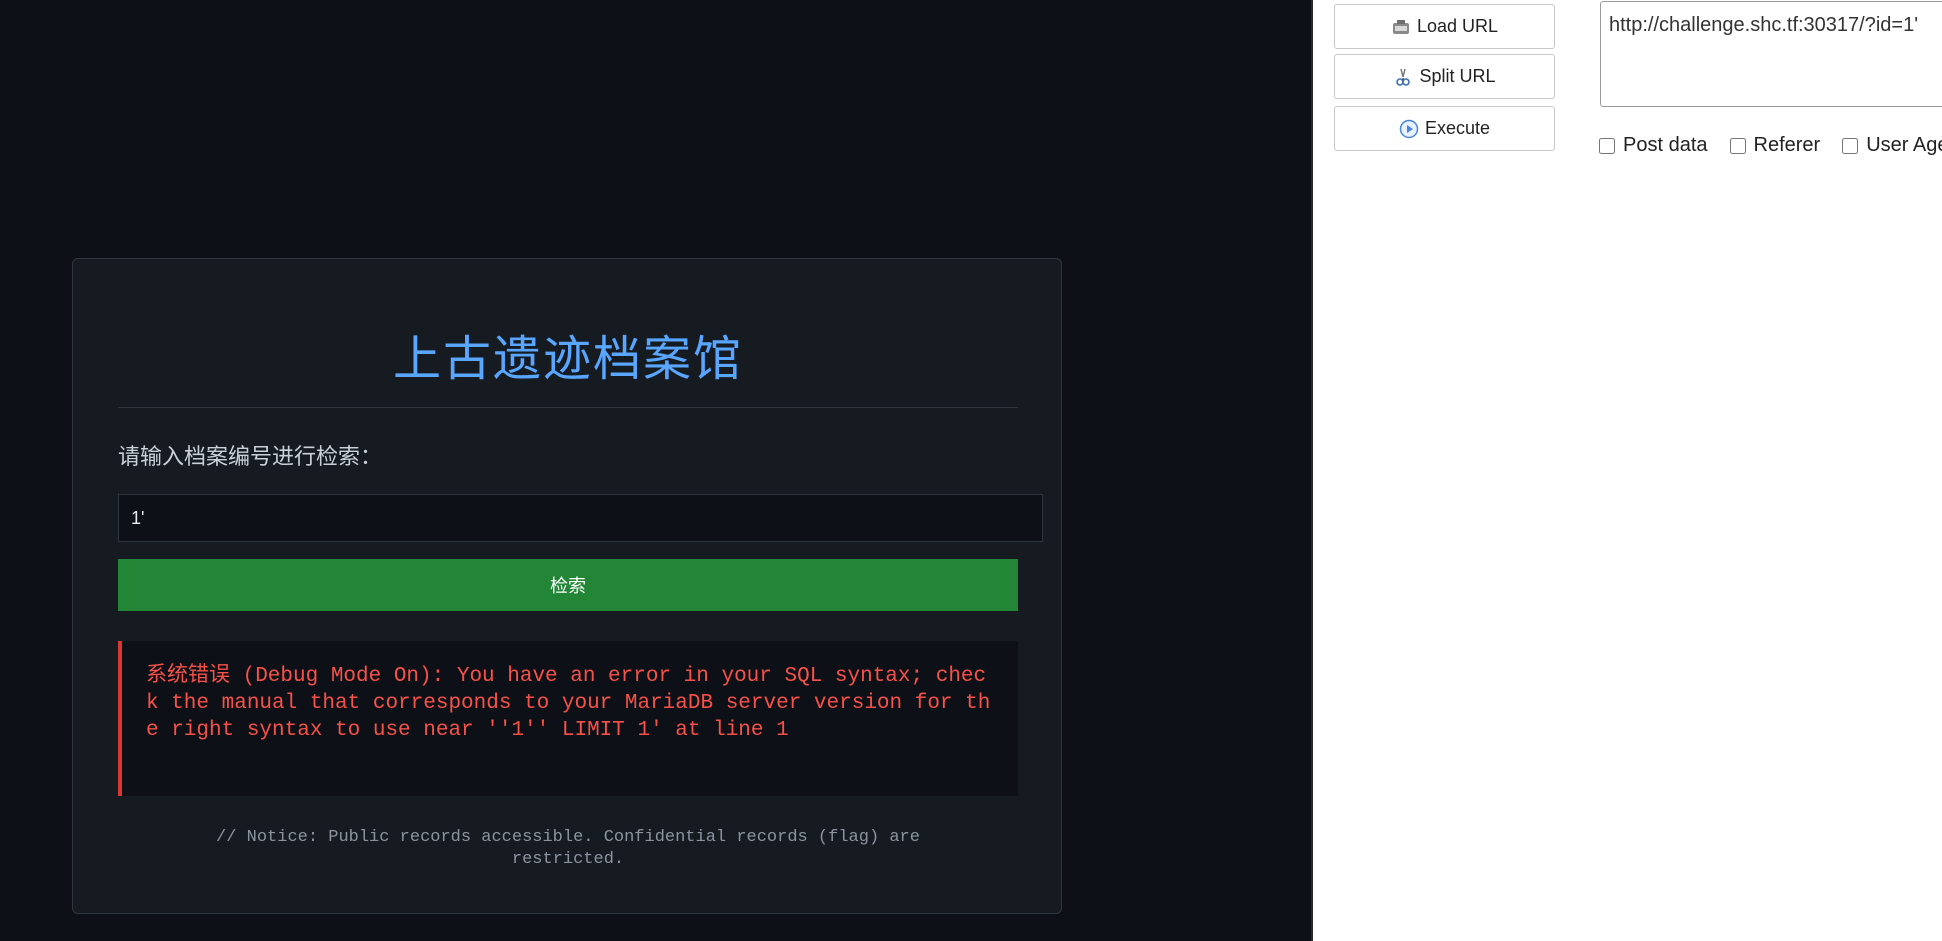 This screenshot has width=1942, height=941. I want to click on load-url-label: Load URL, so click(1457, 26).